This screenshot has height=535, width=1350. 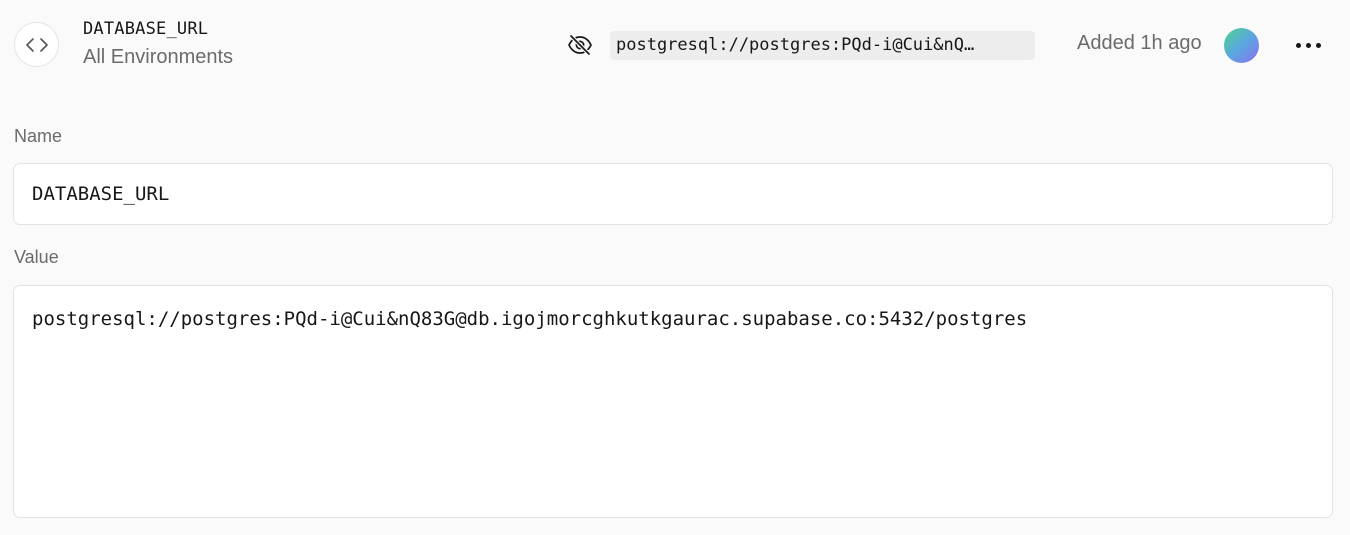 What do you see at coordinates (146, 29) in the screenshot?
I see `variable-name: DATABASE_URL` at bounding box center [146, 29].